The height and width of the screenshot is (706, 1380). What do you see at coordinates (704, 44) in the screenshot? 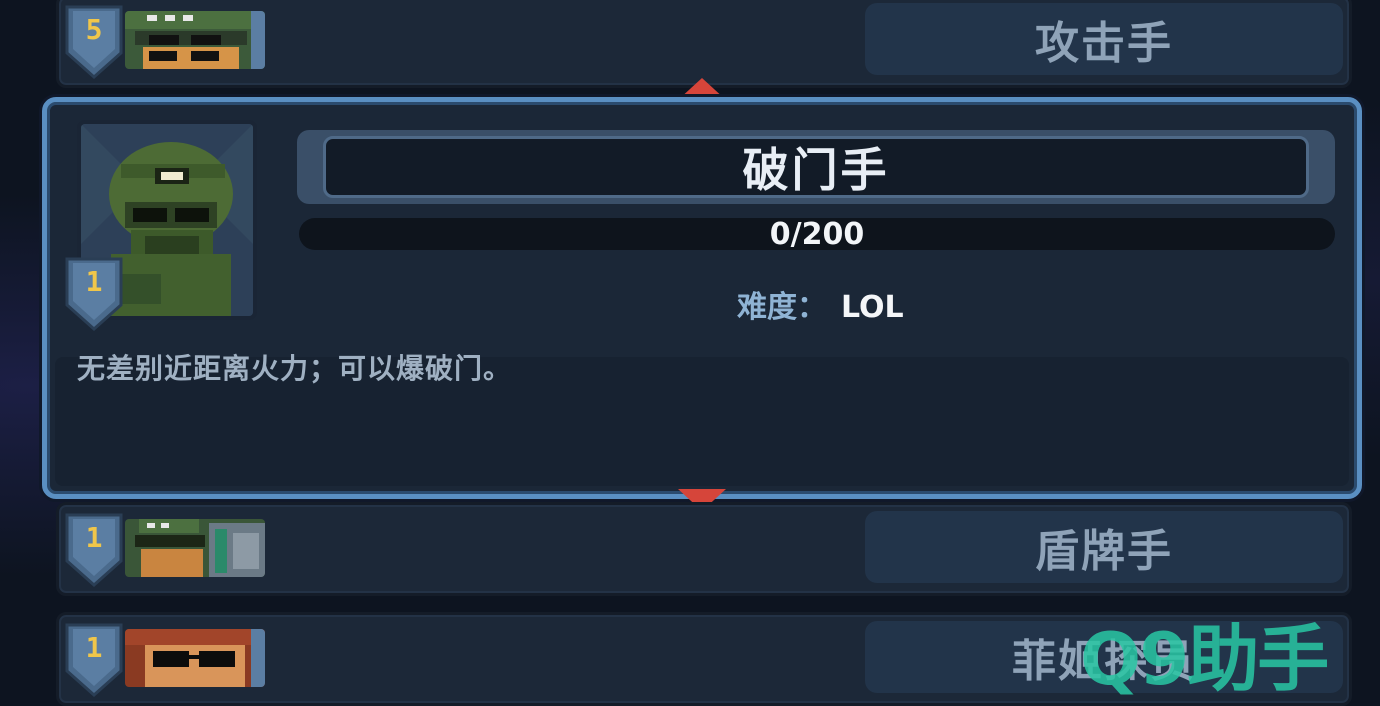
I see `class-row-assault: 5 攻击手` at bounding box center [704, 44].